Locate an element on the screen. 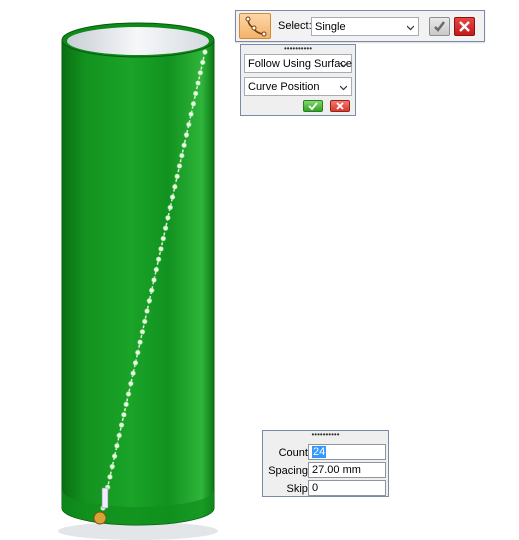 This screenshot has width=519, height=540. select-mode-value: Single is located at coordinates (330, 27).